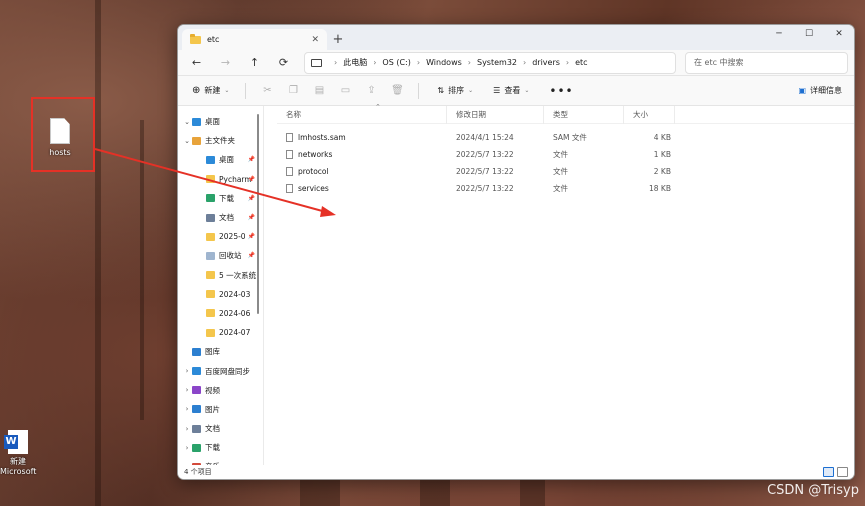 This screenshot has width=865, height=506. What do you see at coordinates (809, 34) in the screenshot?
I see `maximize-button: ☐` at bounding box center [809, 34].